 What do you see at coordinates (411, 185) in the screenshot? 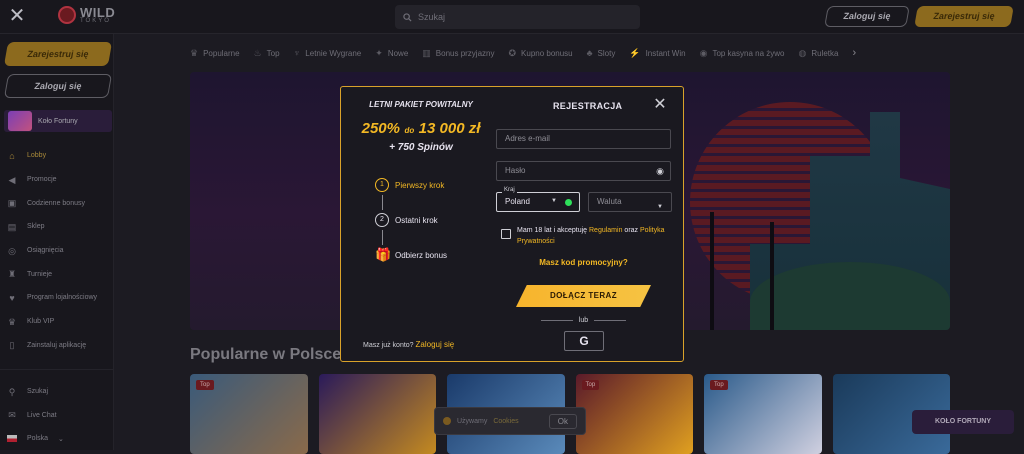
I see `step-item: 1 Pierwszy krok` at bounding box center [411, 185].